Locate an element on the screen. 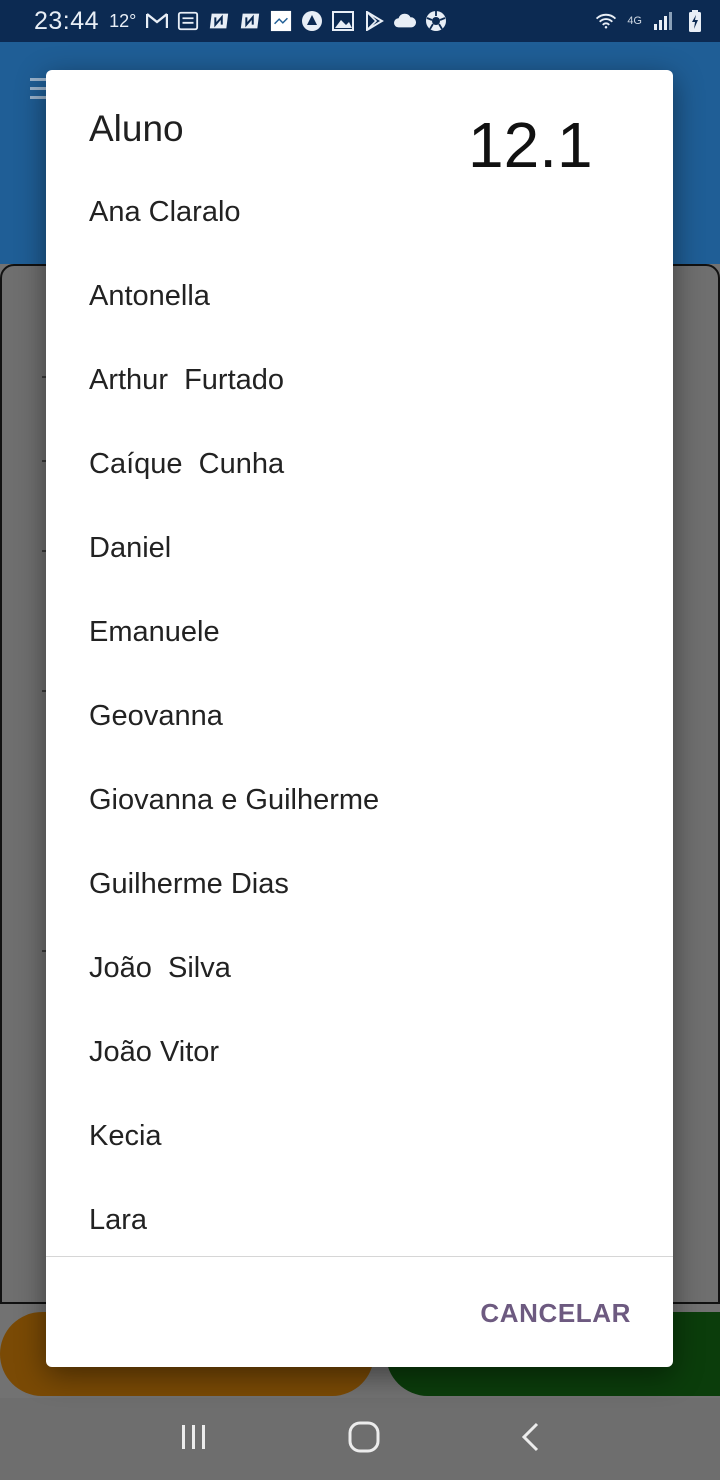  cloud-icon is located at coordinates (405, 21).